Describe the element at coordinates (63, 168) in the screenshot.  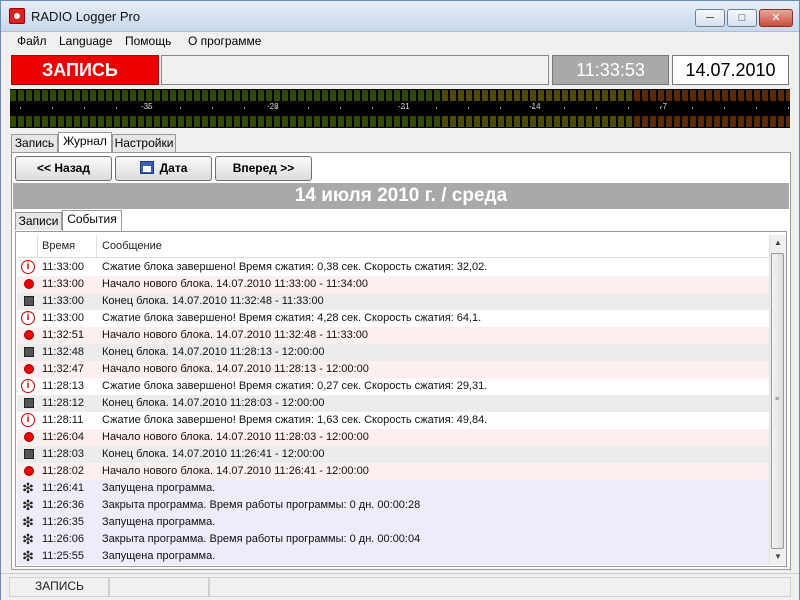
I see `back-button: << Назад` at that location.